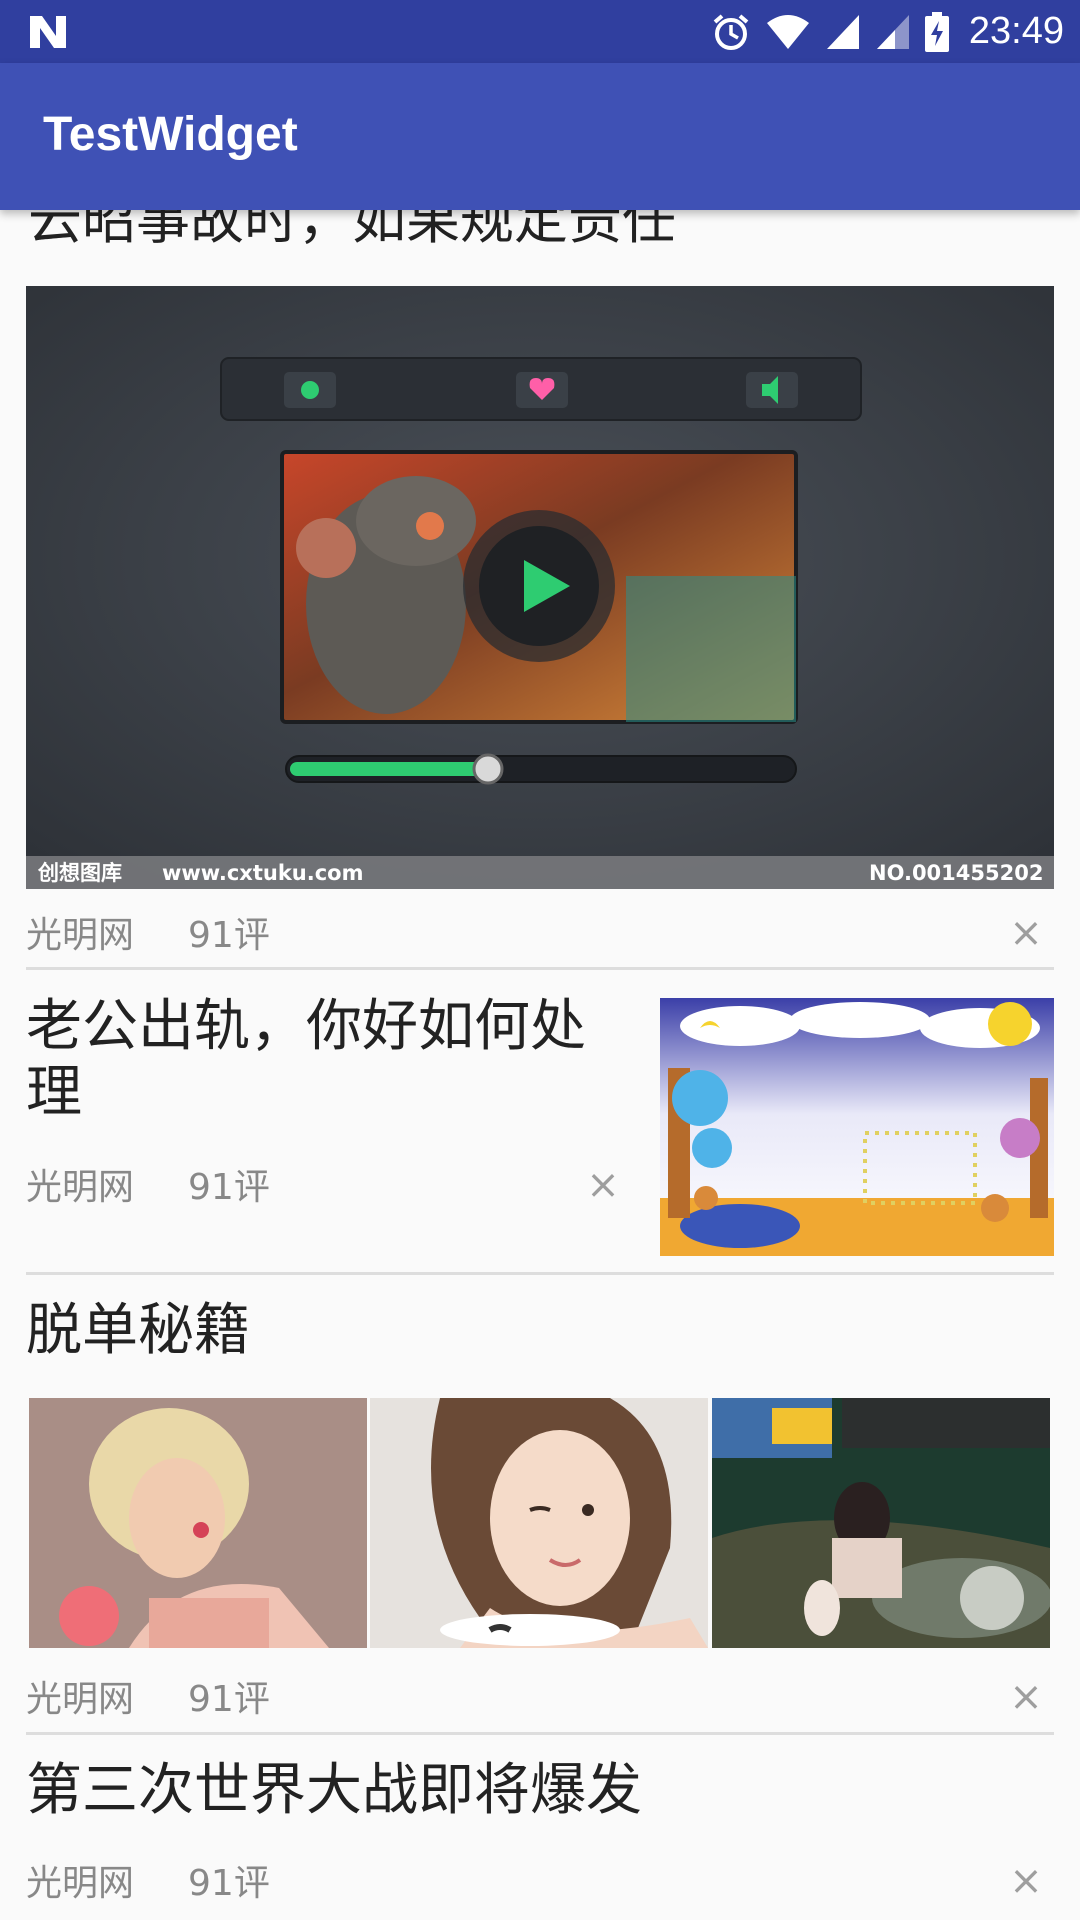 The width and height of the screenshot is (1080, 1920). Describe the element at coordinates (540, 31) in the screenshot. I see `status-bar: 23:49` at that location.